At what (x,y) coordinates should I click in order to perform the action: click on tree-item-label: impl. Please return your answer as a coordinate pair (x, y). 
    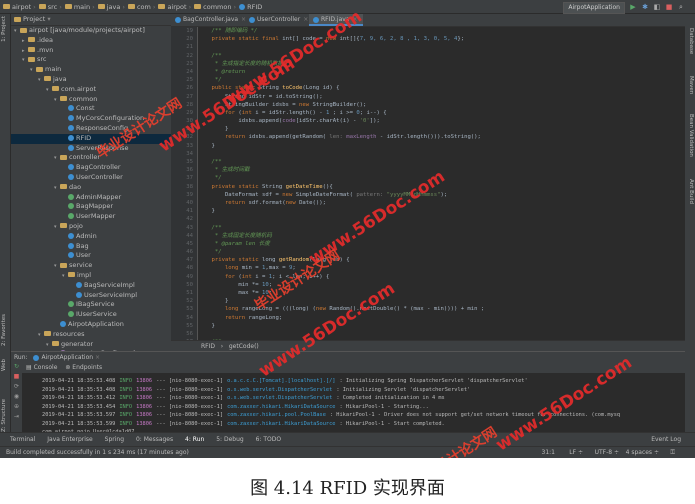
    Looking at the image, I should click on (84, 274).